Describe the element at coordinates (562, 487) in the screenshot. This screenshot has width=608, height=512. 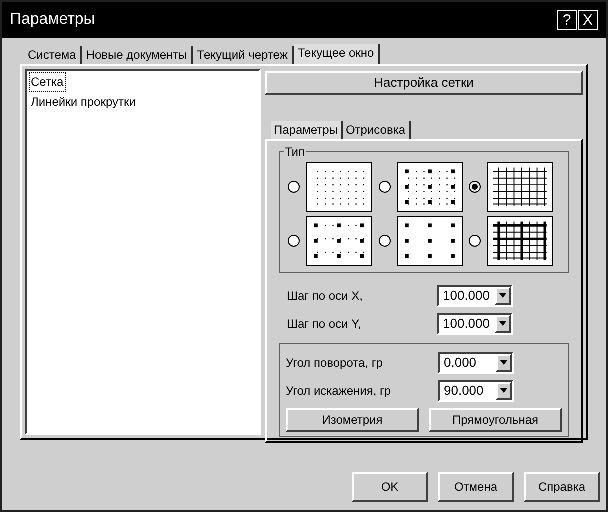
I see `dialog-button: Справка` at that location.